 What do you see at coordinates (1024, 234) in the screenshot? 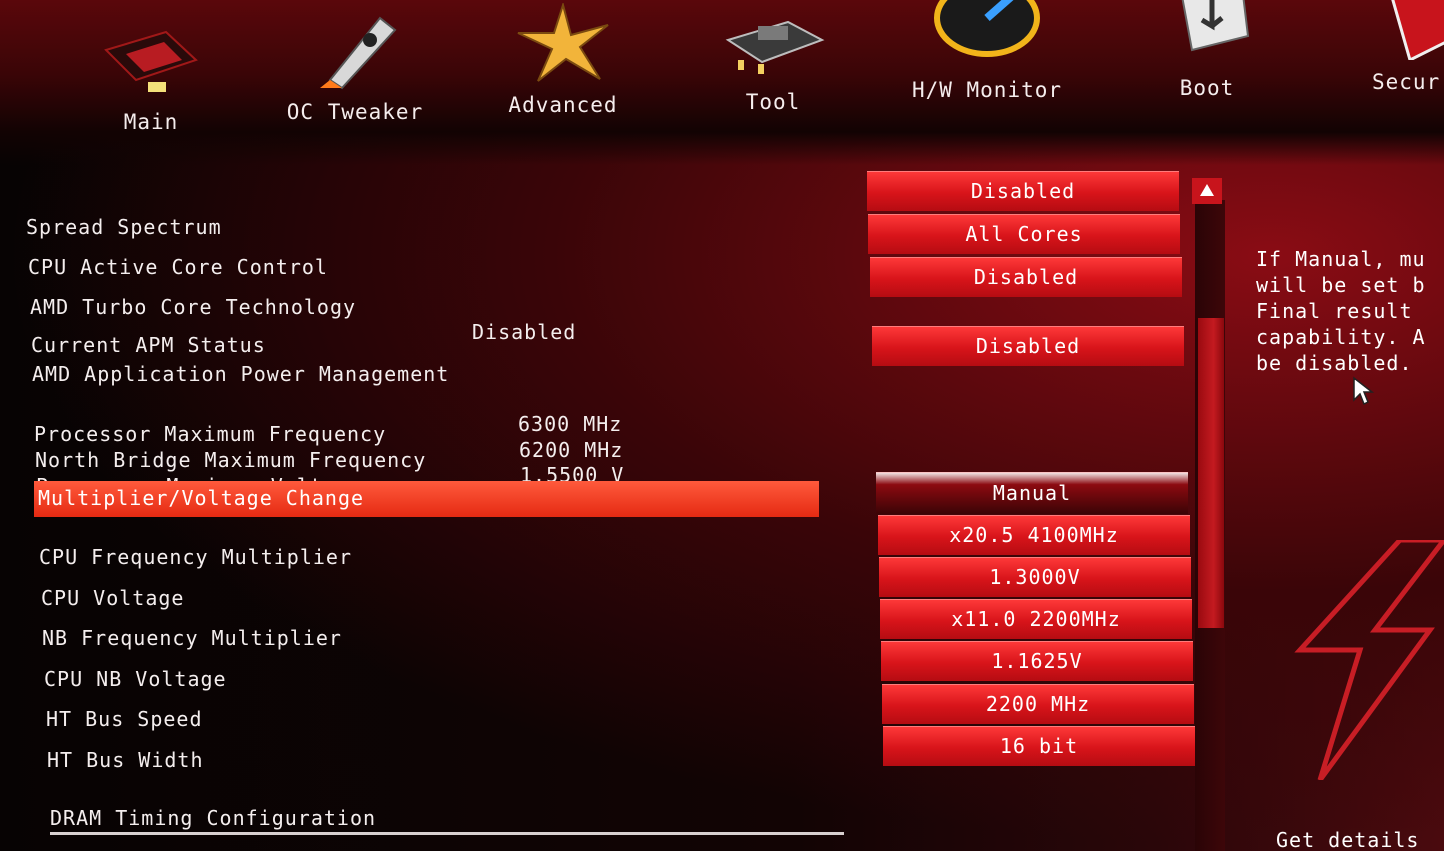
I see `cpu-active-core-option: All Cores` at bounding box center [1024, 234].